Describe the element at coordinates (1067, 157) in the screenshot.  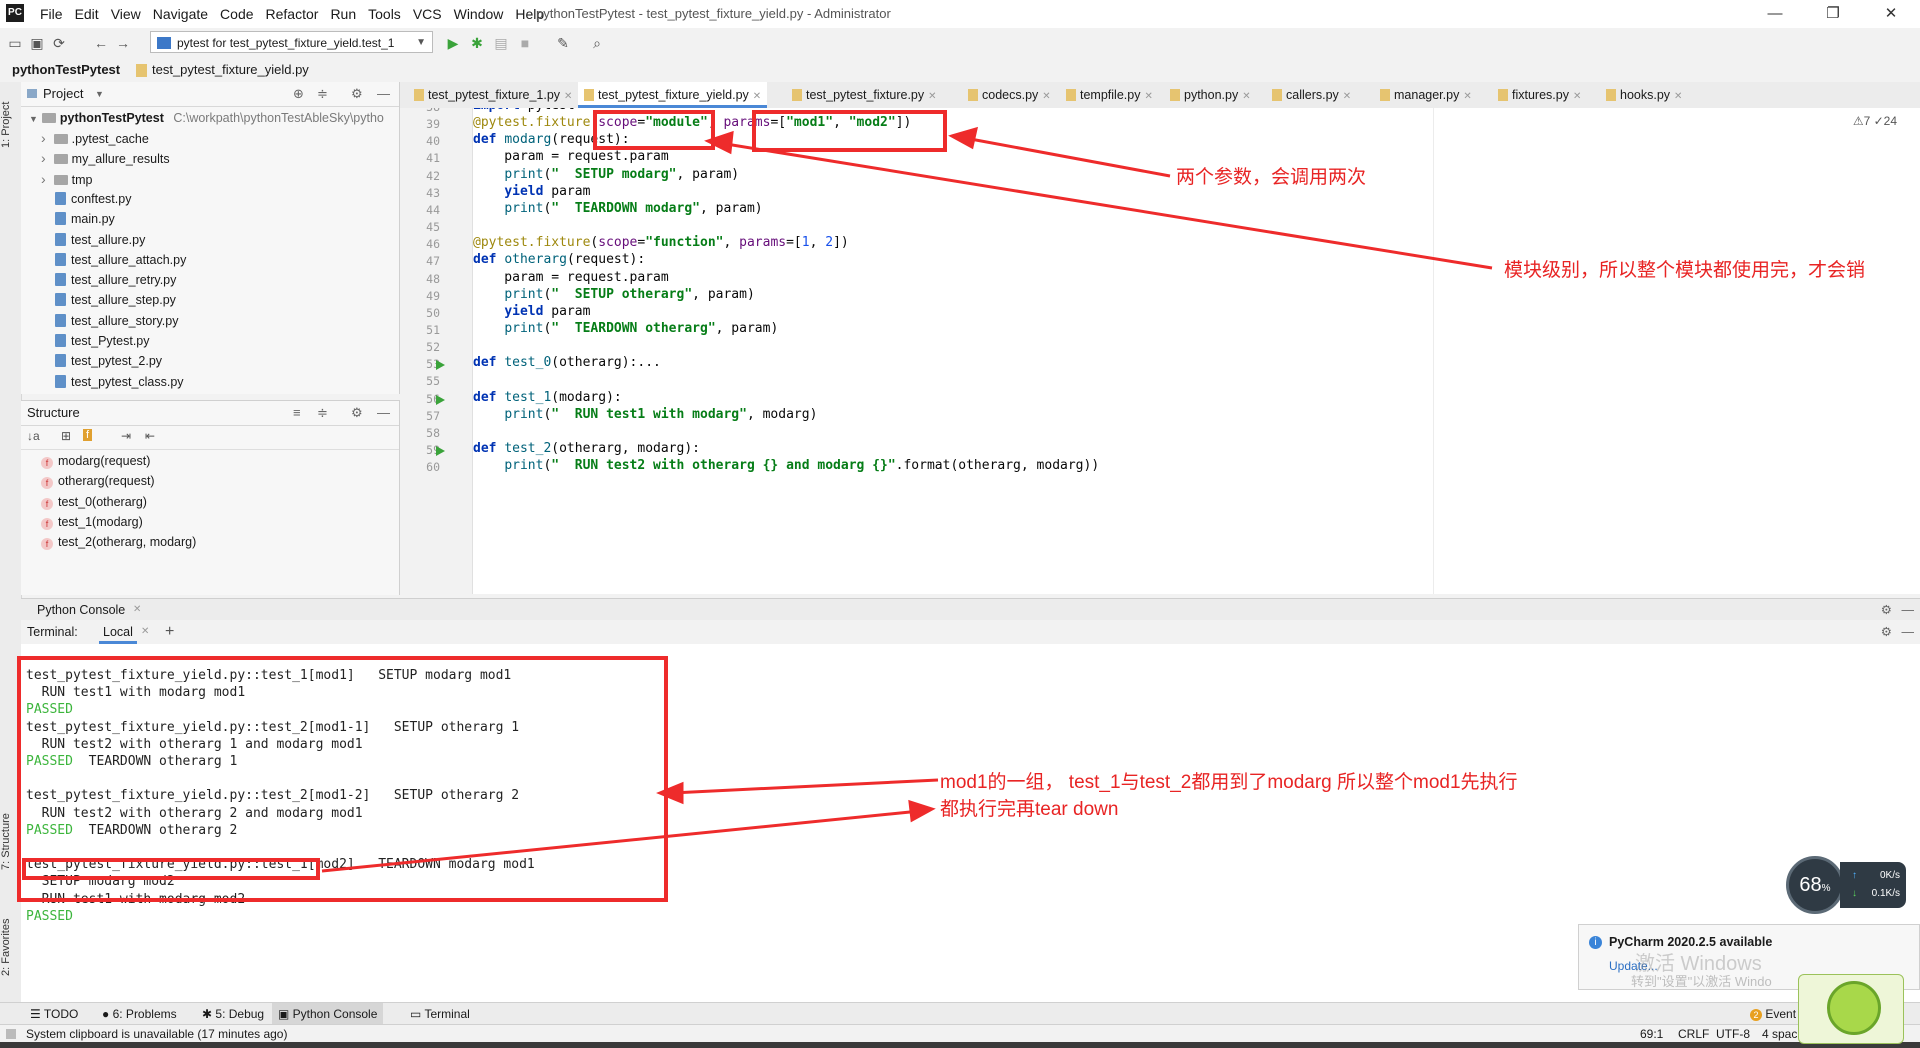
I see `arrow-two-params` at that location.